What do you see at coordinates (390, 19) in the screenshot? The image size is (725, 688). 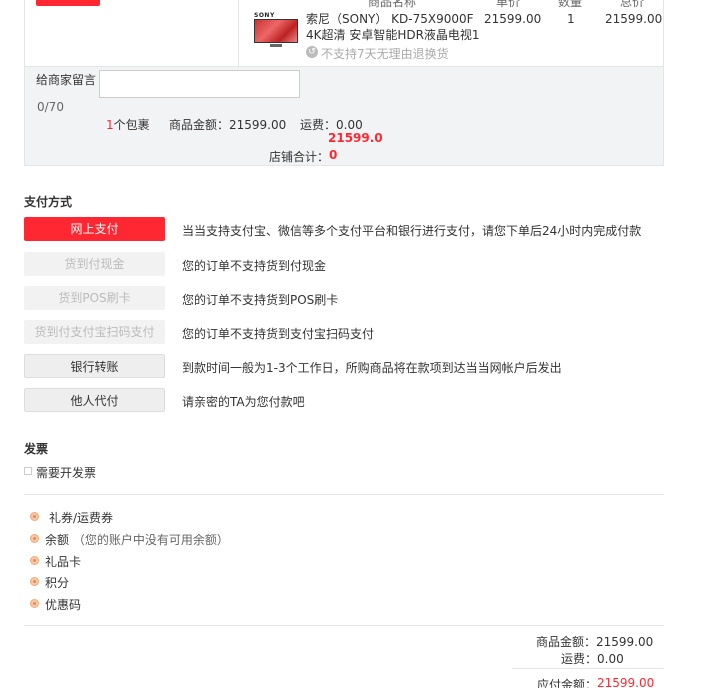 I see `product-name-line1: 索尼（SONY） KD-75X9000F` at bounding box center [390, 19].